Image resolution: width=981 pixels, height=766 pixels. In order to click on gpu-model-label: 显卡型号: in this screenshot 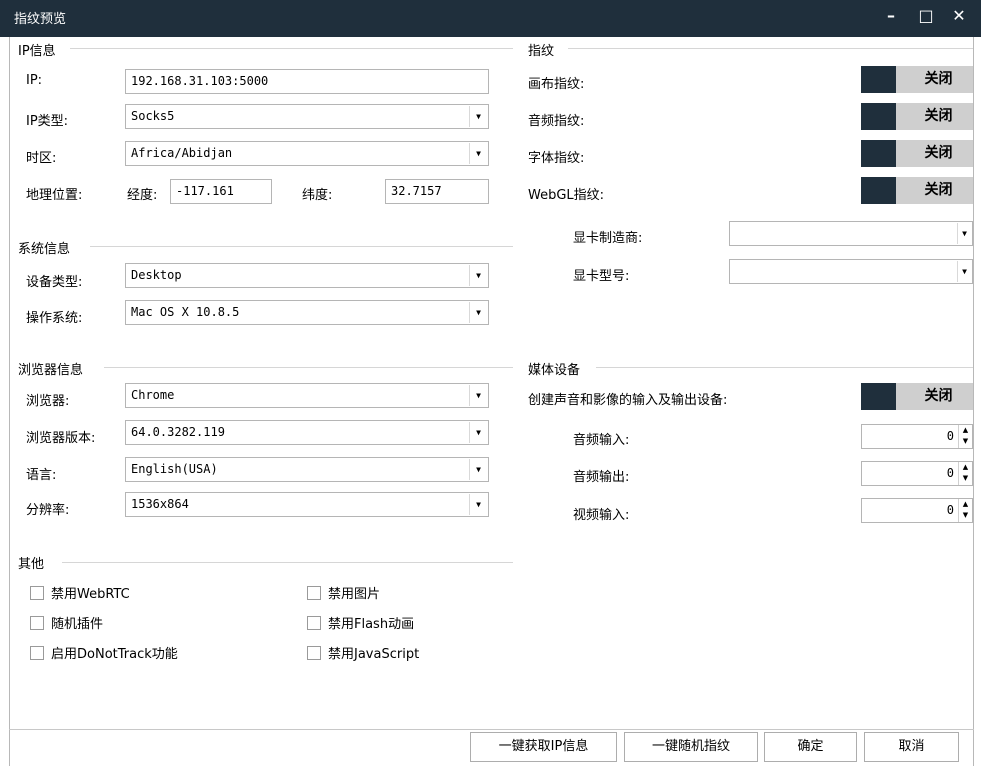, I will do `click(601, 276)`.